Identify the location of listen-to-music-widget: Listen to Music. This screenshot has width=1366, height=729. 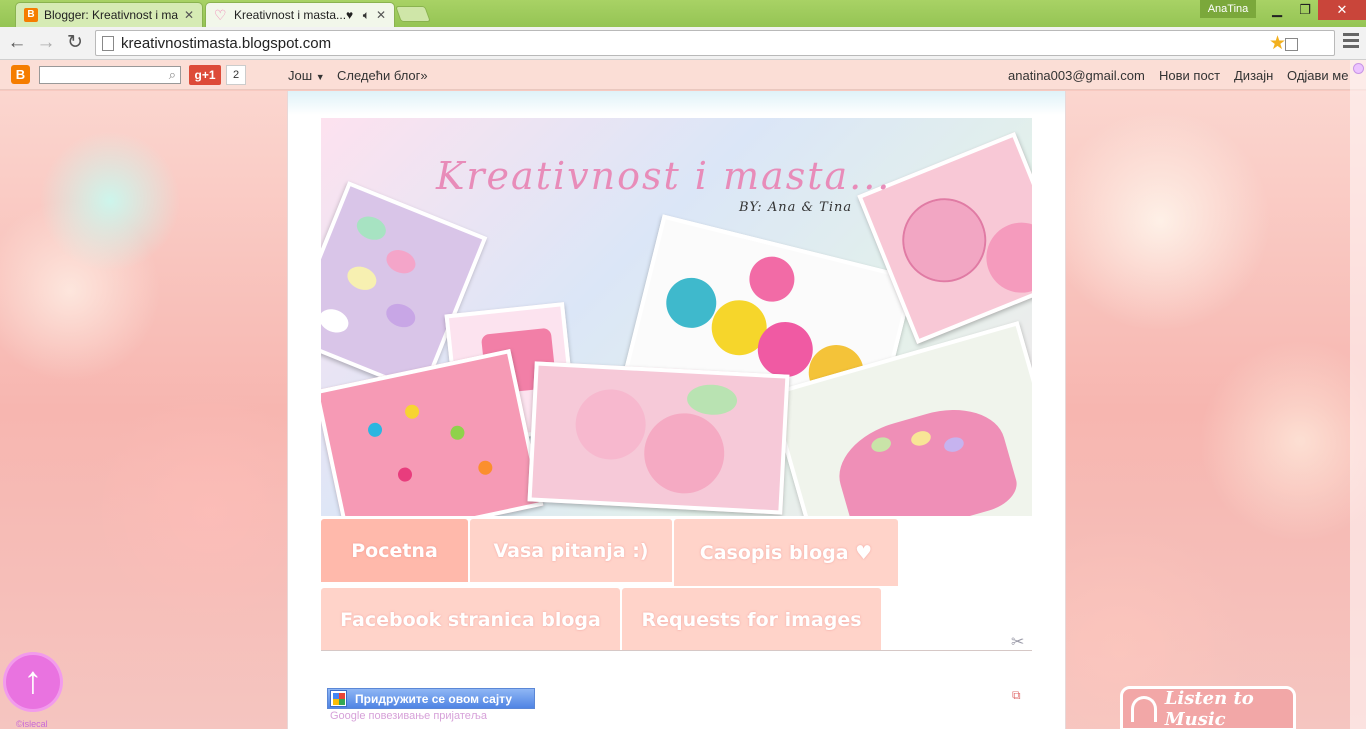
(1208, 707).